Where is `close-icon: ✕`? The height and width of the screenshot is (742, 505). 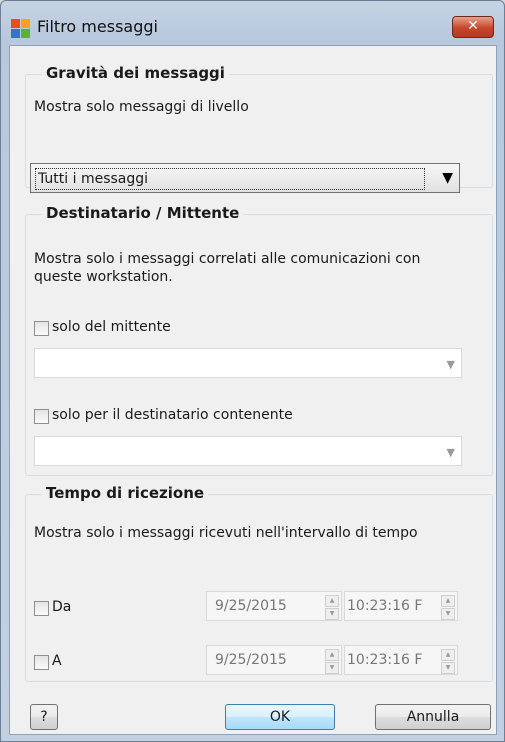
close-icon: ✕ is located at coordinates (473, 26).